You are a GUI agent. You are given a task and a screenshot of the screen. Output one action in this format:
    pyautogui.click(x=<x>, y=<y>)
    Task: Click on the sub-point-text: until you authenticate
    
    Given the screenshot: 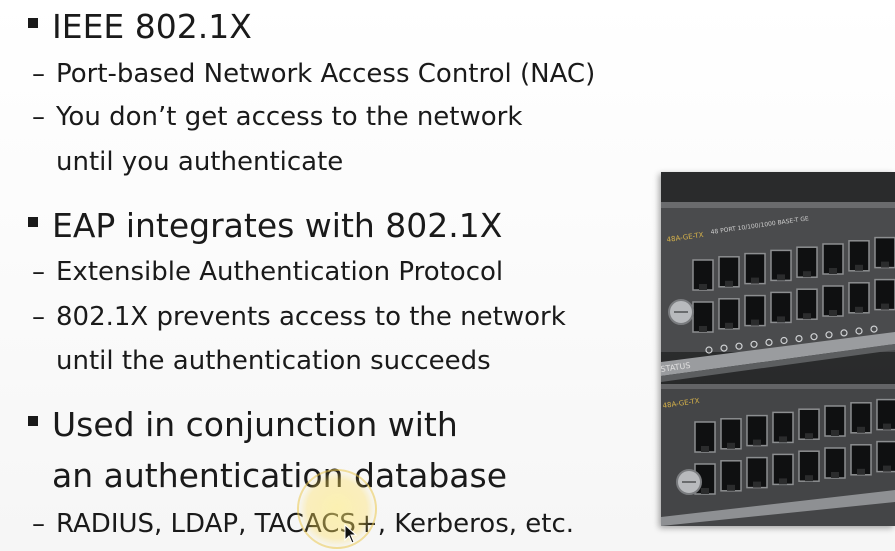 What is the action you would take?
    pyautogui.click(x=200, y=162)
    